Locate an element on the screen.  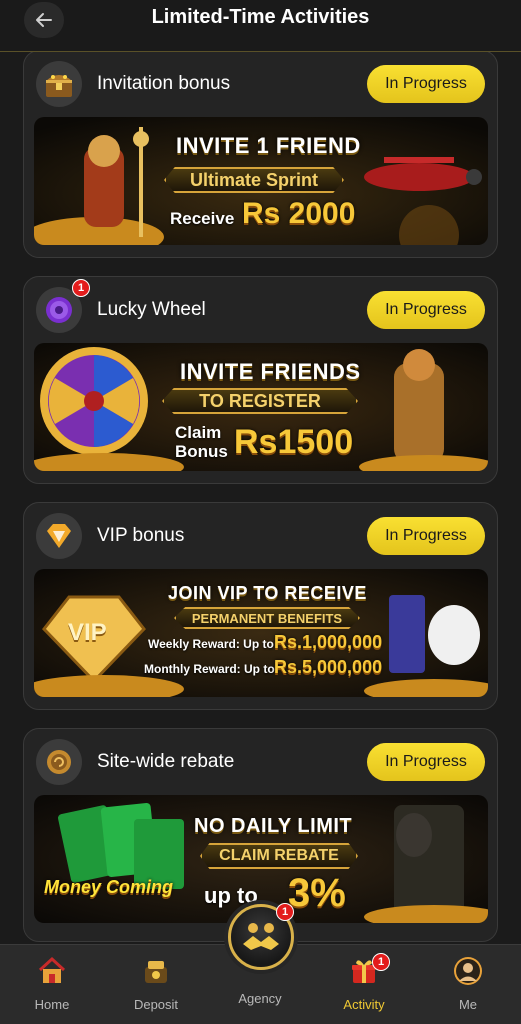
monthly-reward-label: Monthly Reward: Up to is located at coordinates (209, 669).